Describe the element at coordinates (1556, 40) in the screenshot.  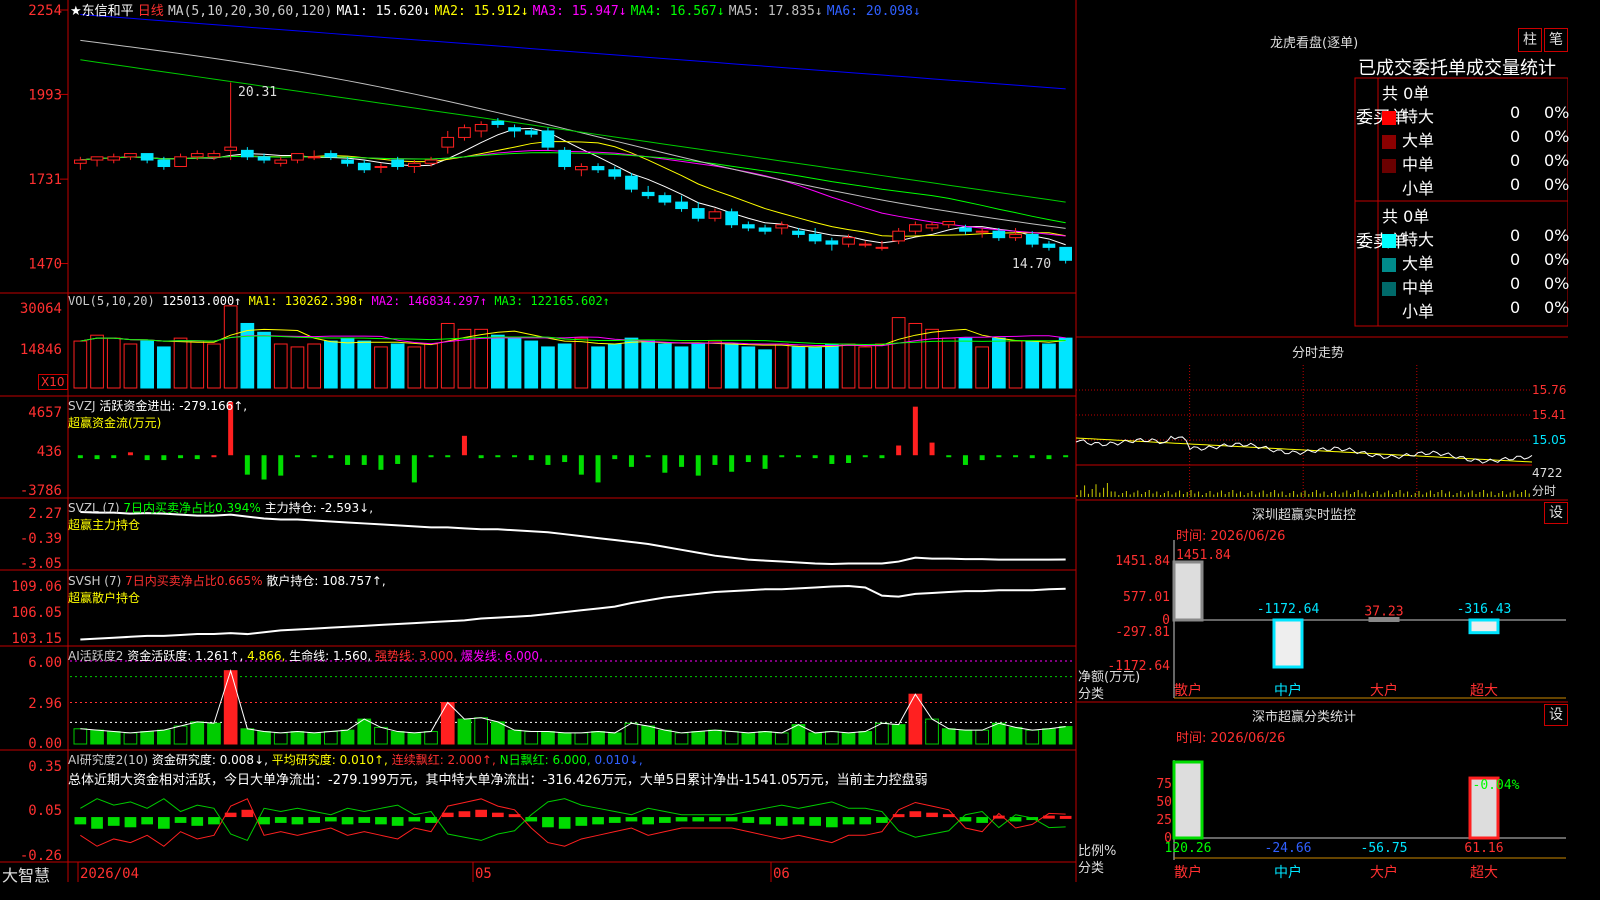
I see `tab-tick: 笔` at that location.